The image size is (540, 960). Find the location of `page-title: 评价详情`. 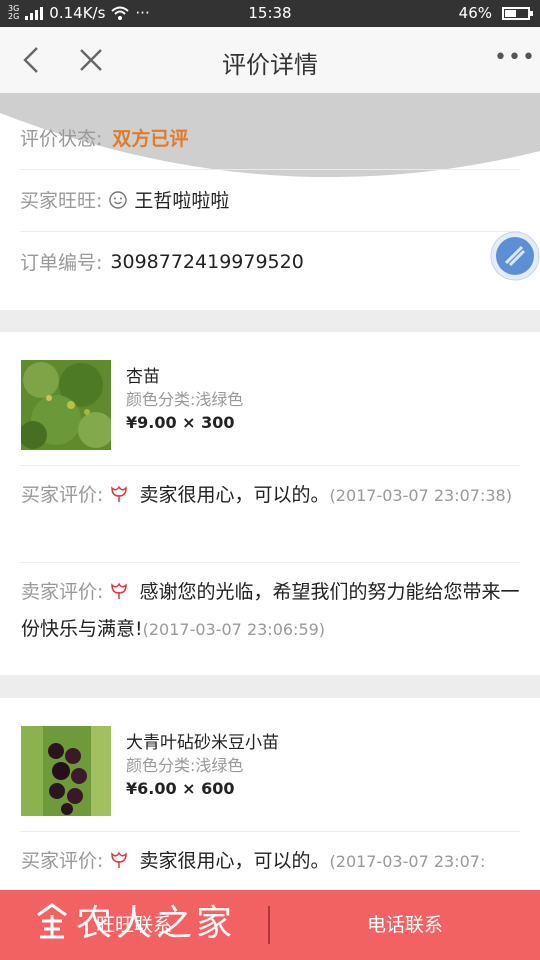

page-title: 评价详情 is located at coordinates (270, 65).